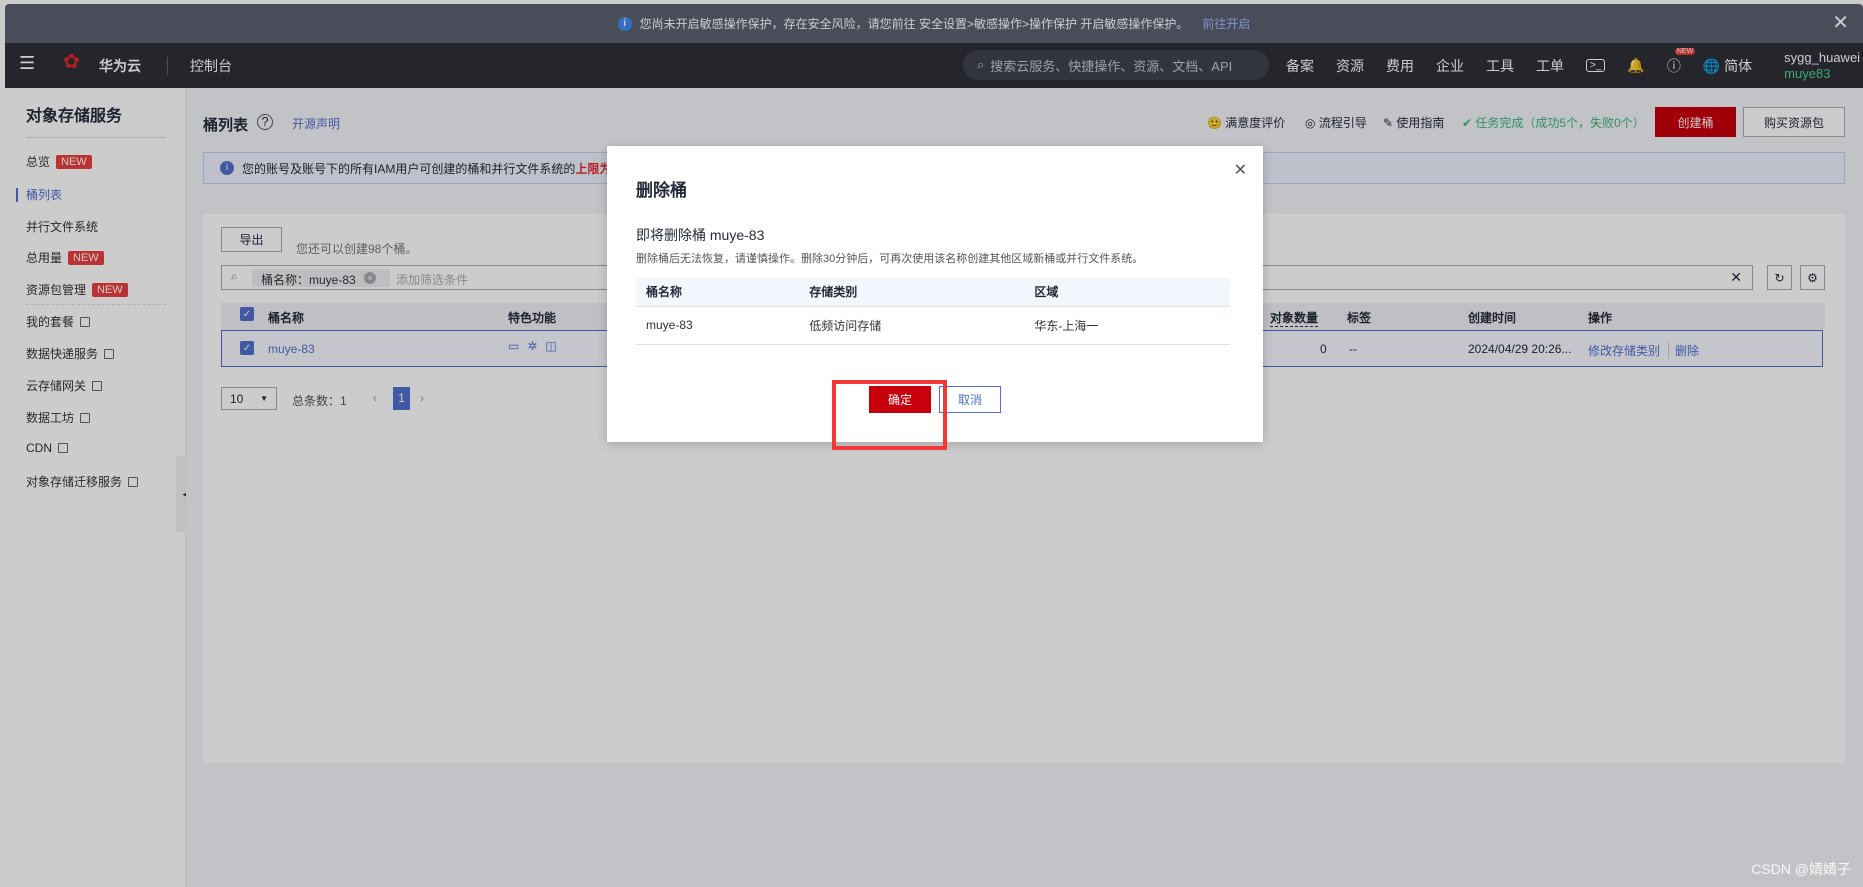  What do you see at coordinates (889, 415) in the screenshot?
I see `highlight-box` at bounding box center [889, 415].